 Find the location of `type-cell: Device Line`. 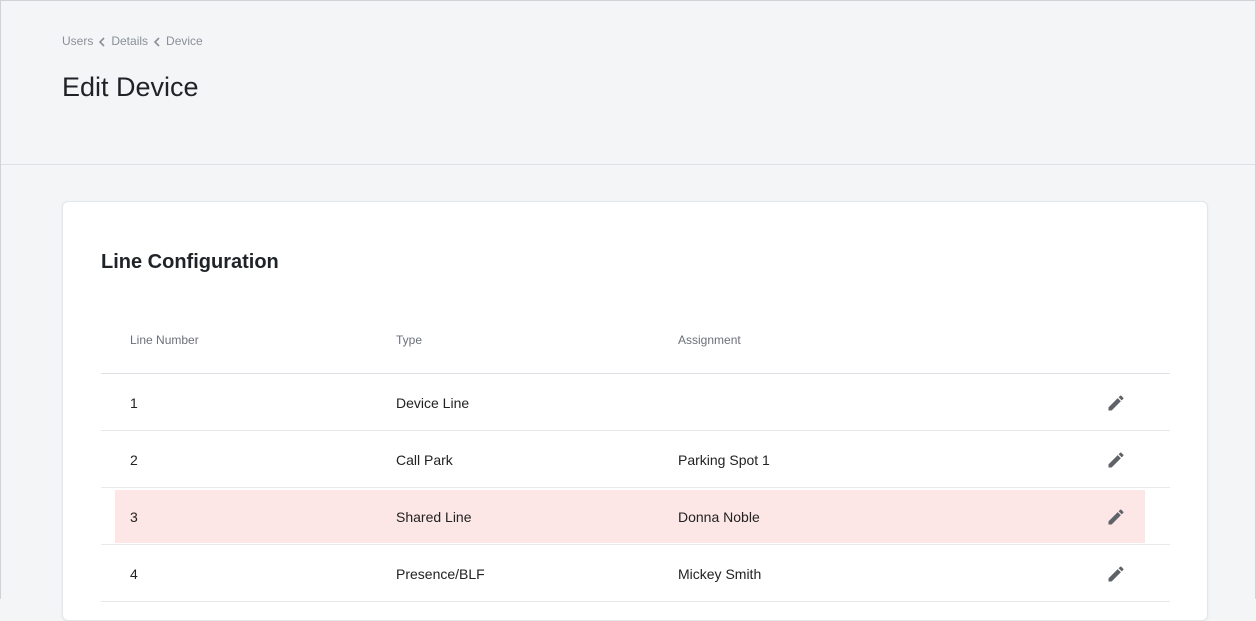

type-cell: Device Line is located at coordinates (433, 403).